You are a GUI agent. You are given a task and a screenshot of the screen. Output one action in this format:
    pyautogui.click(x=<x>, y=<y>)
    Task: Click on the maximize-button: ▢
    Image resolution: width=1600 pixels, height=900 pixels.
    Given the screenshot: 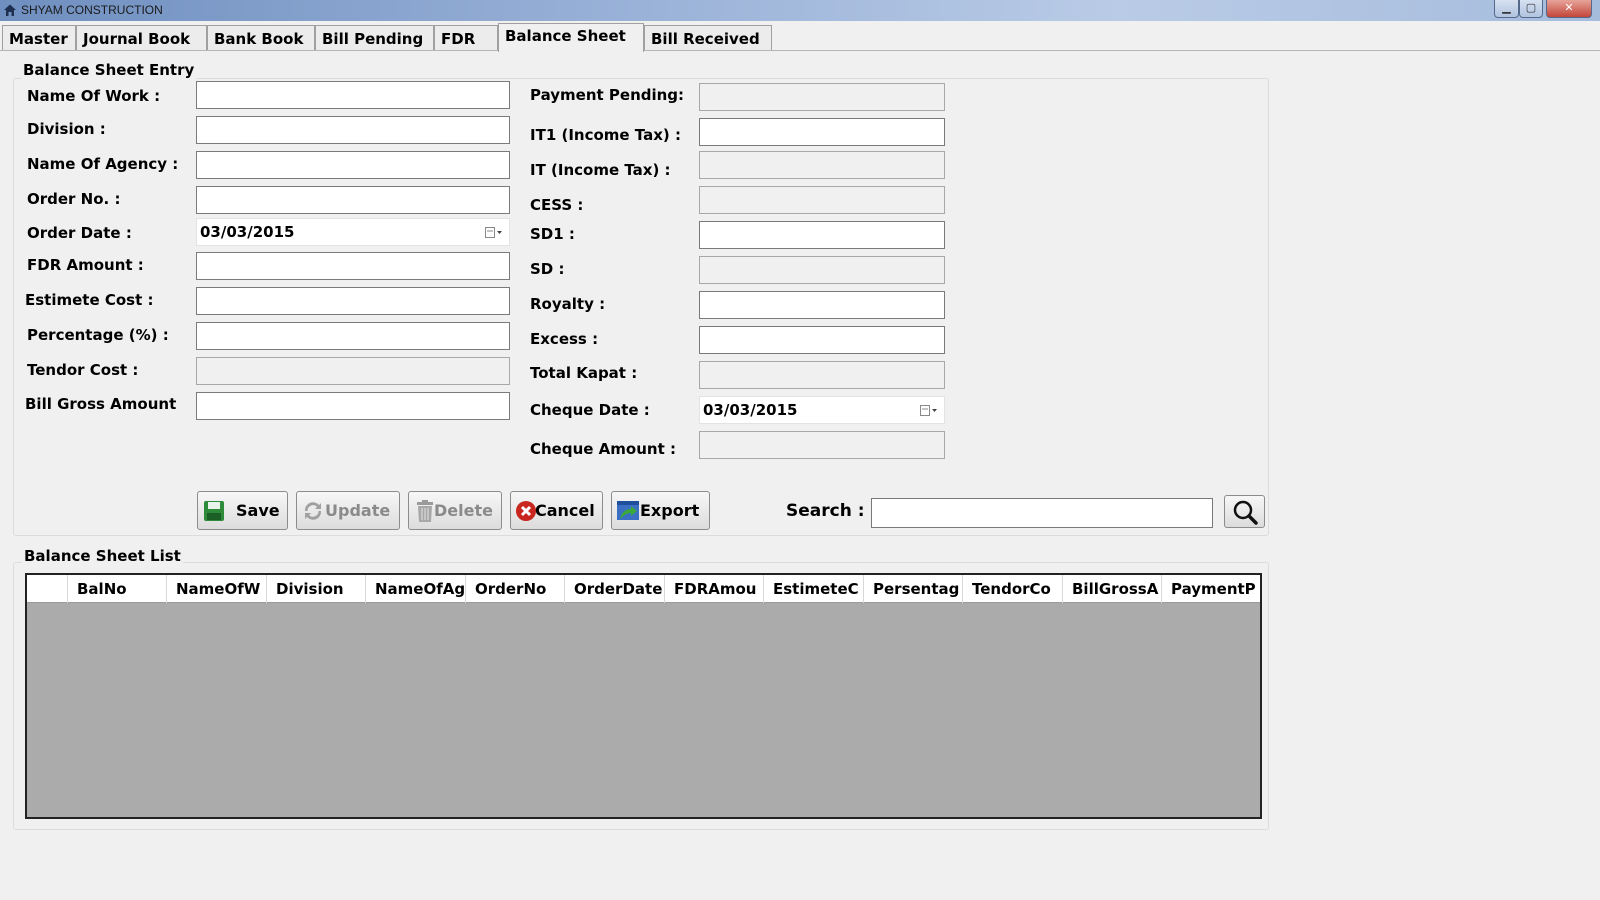 What is the action you would take?
    pyautogui.click(x=1531, y=9)
    